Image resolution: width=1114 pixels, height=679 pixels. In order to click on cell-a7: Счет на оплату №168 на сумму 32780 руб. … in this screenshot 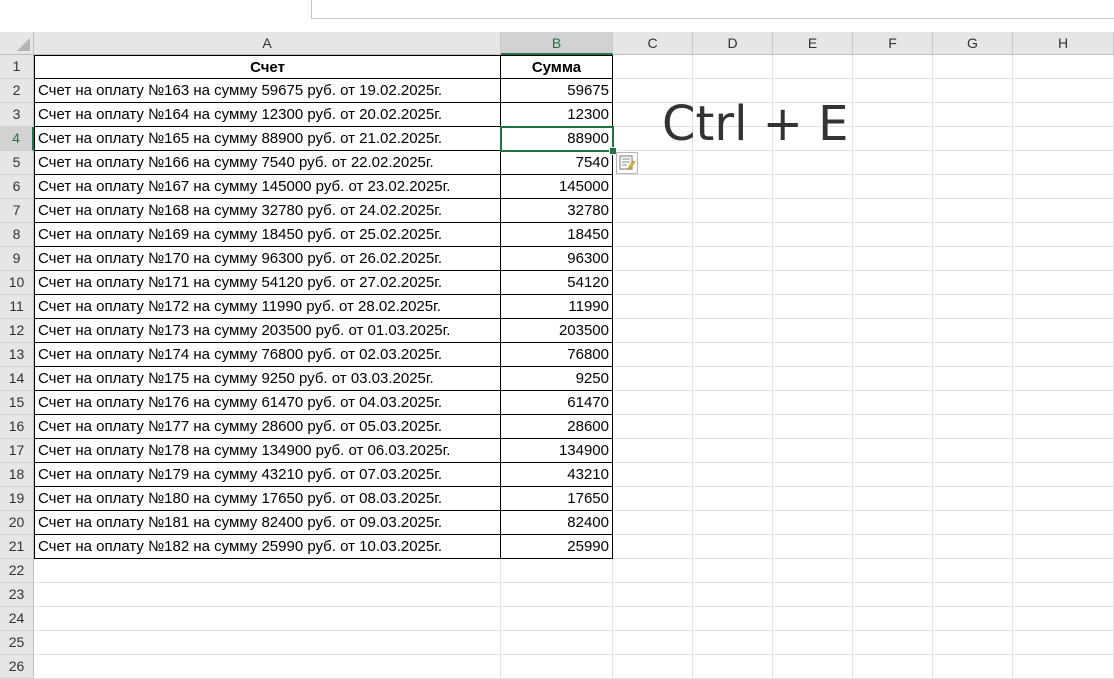, I will do `click(267, 211)`.